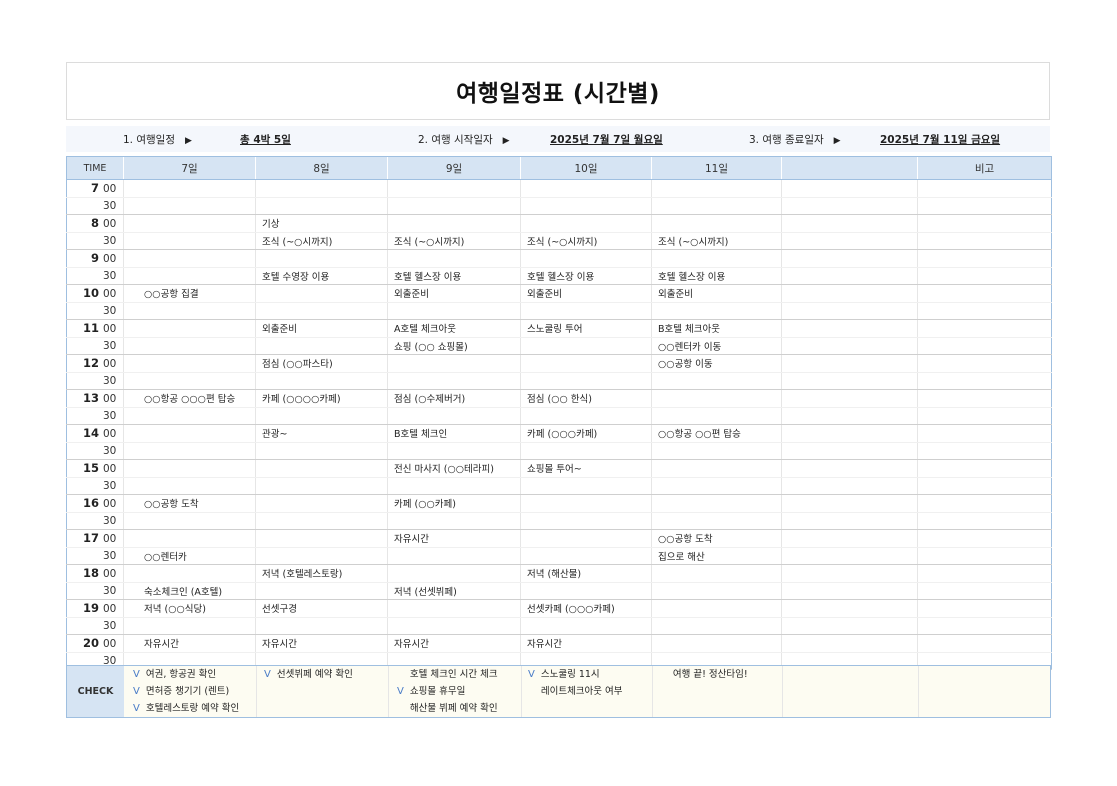 Image resolution: width=1117 pixels, height=786 pixels. Describe the element at coordinates (186, 707) in the screenshot. I see `check-item: V 호텔레스토랑 예약 확인` at that location.